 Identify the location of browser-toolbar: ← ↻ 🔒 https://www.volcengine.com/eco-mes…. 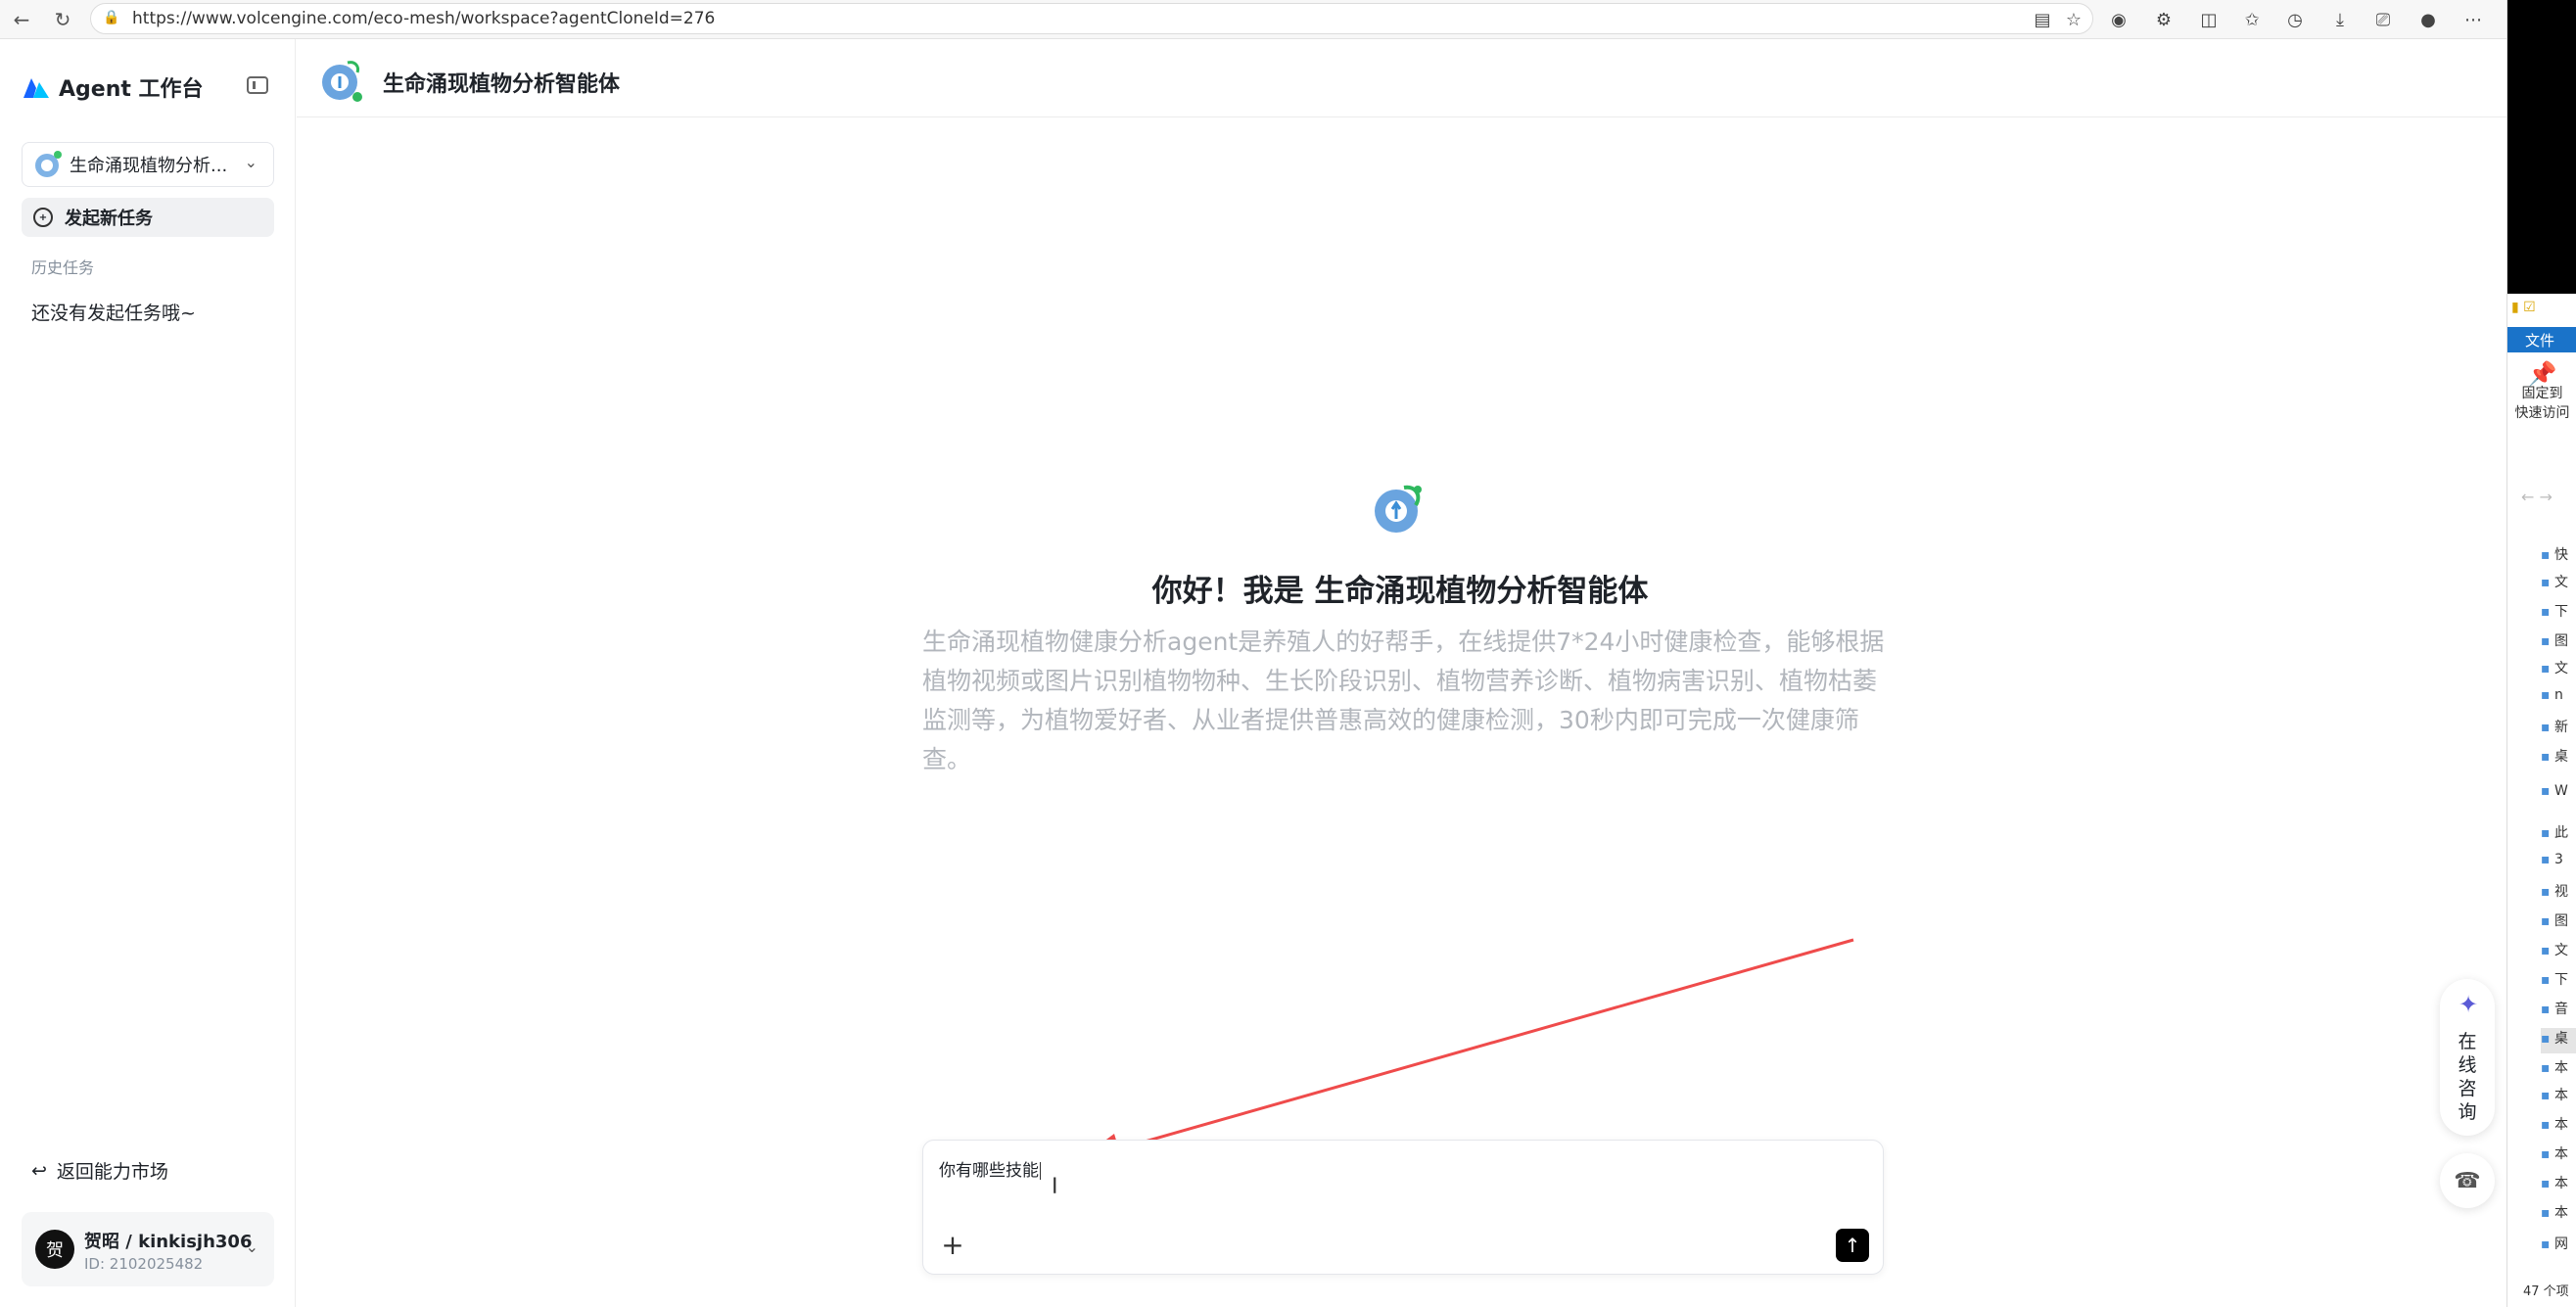
(1253, 19).